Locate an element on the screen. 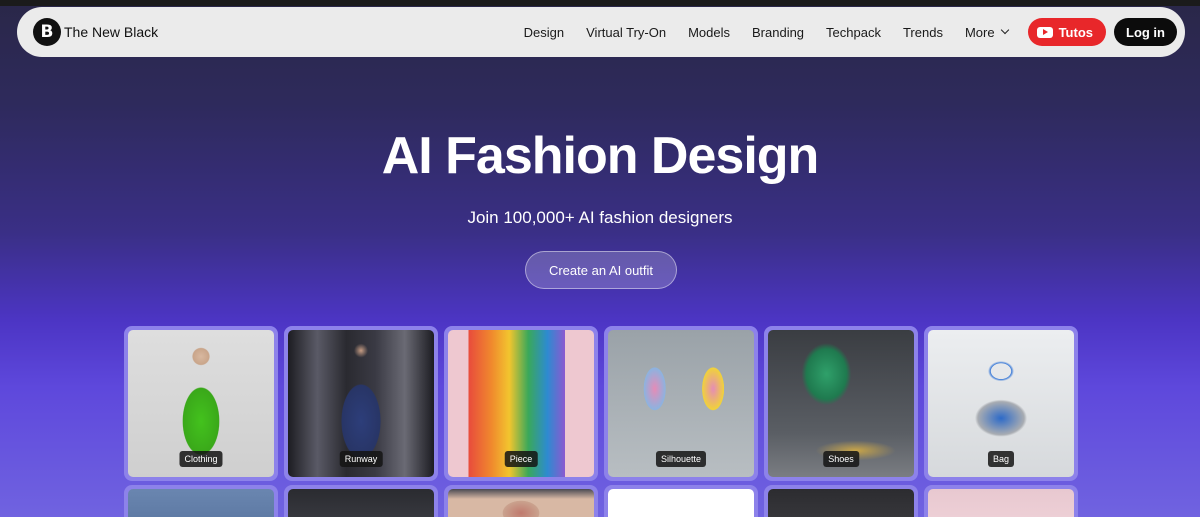  tutos-label: Tutos is located at coordinates (1075, 32).